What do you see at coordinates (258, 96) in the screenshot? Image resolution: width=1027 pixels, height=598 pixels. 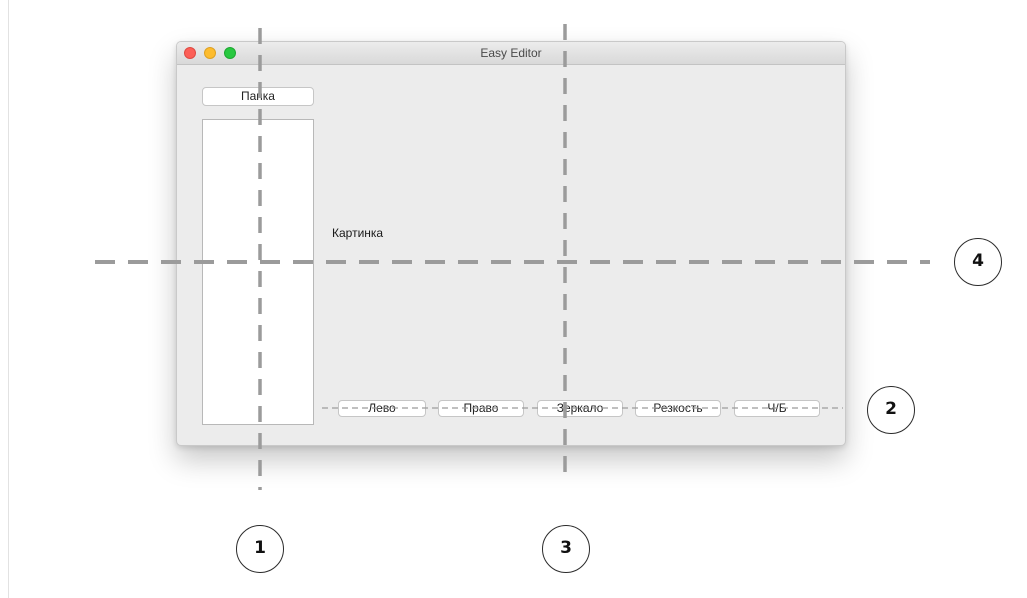 I see `folder-button: Папка` at bounding box center [258, 96].